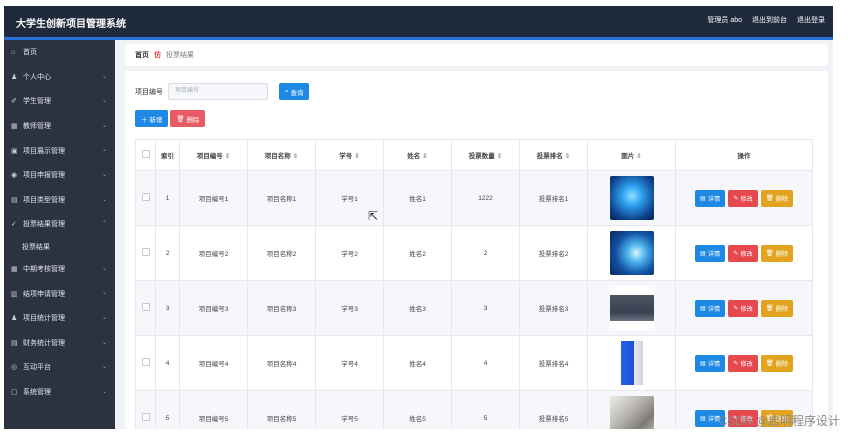 This screenshot has height=437, width=848. I want to click on sidebar-item-type: ▤ 项目类型管理 ⌄, so click(59, 200).